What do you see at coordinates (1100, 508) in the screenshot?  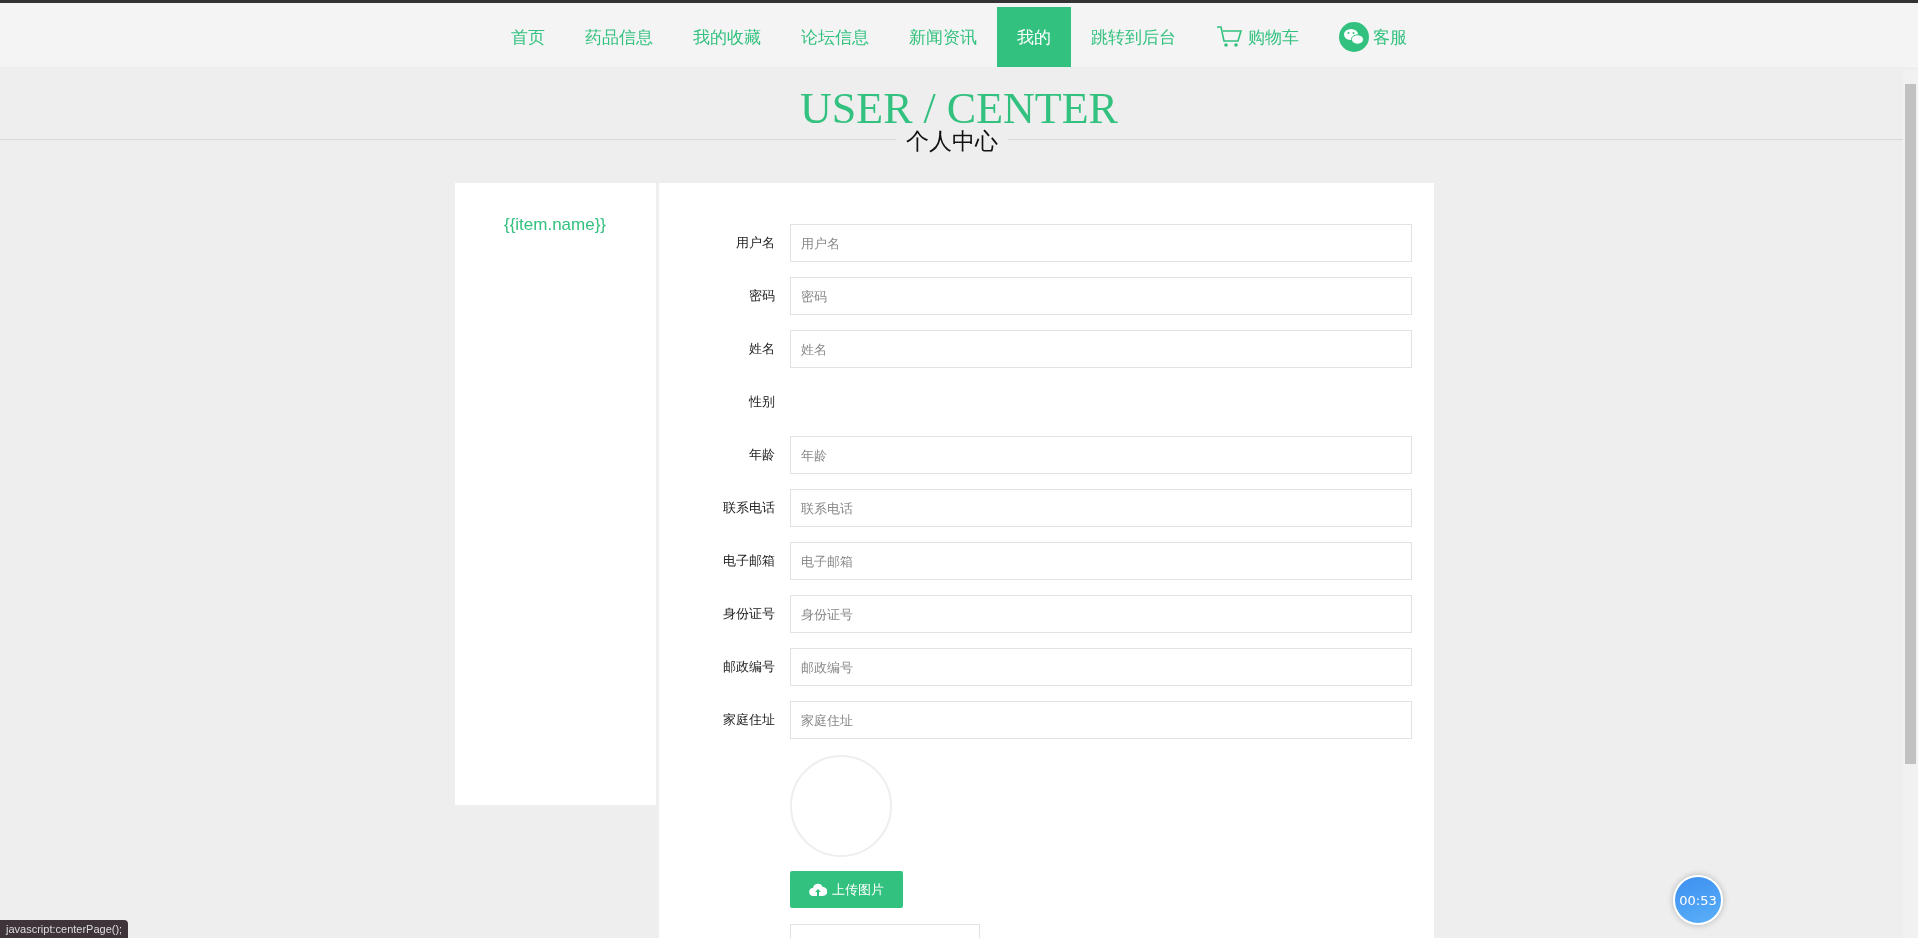 I see `input-field: 联系电话` at bounding box center [1100, 508].